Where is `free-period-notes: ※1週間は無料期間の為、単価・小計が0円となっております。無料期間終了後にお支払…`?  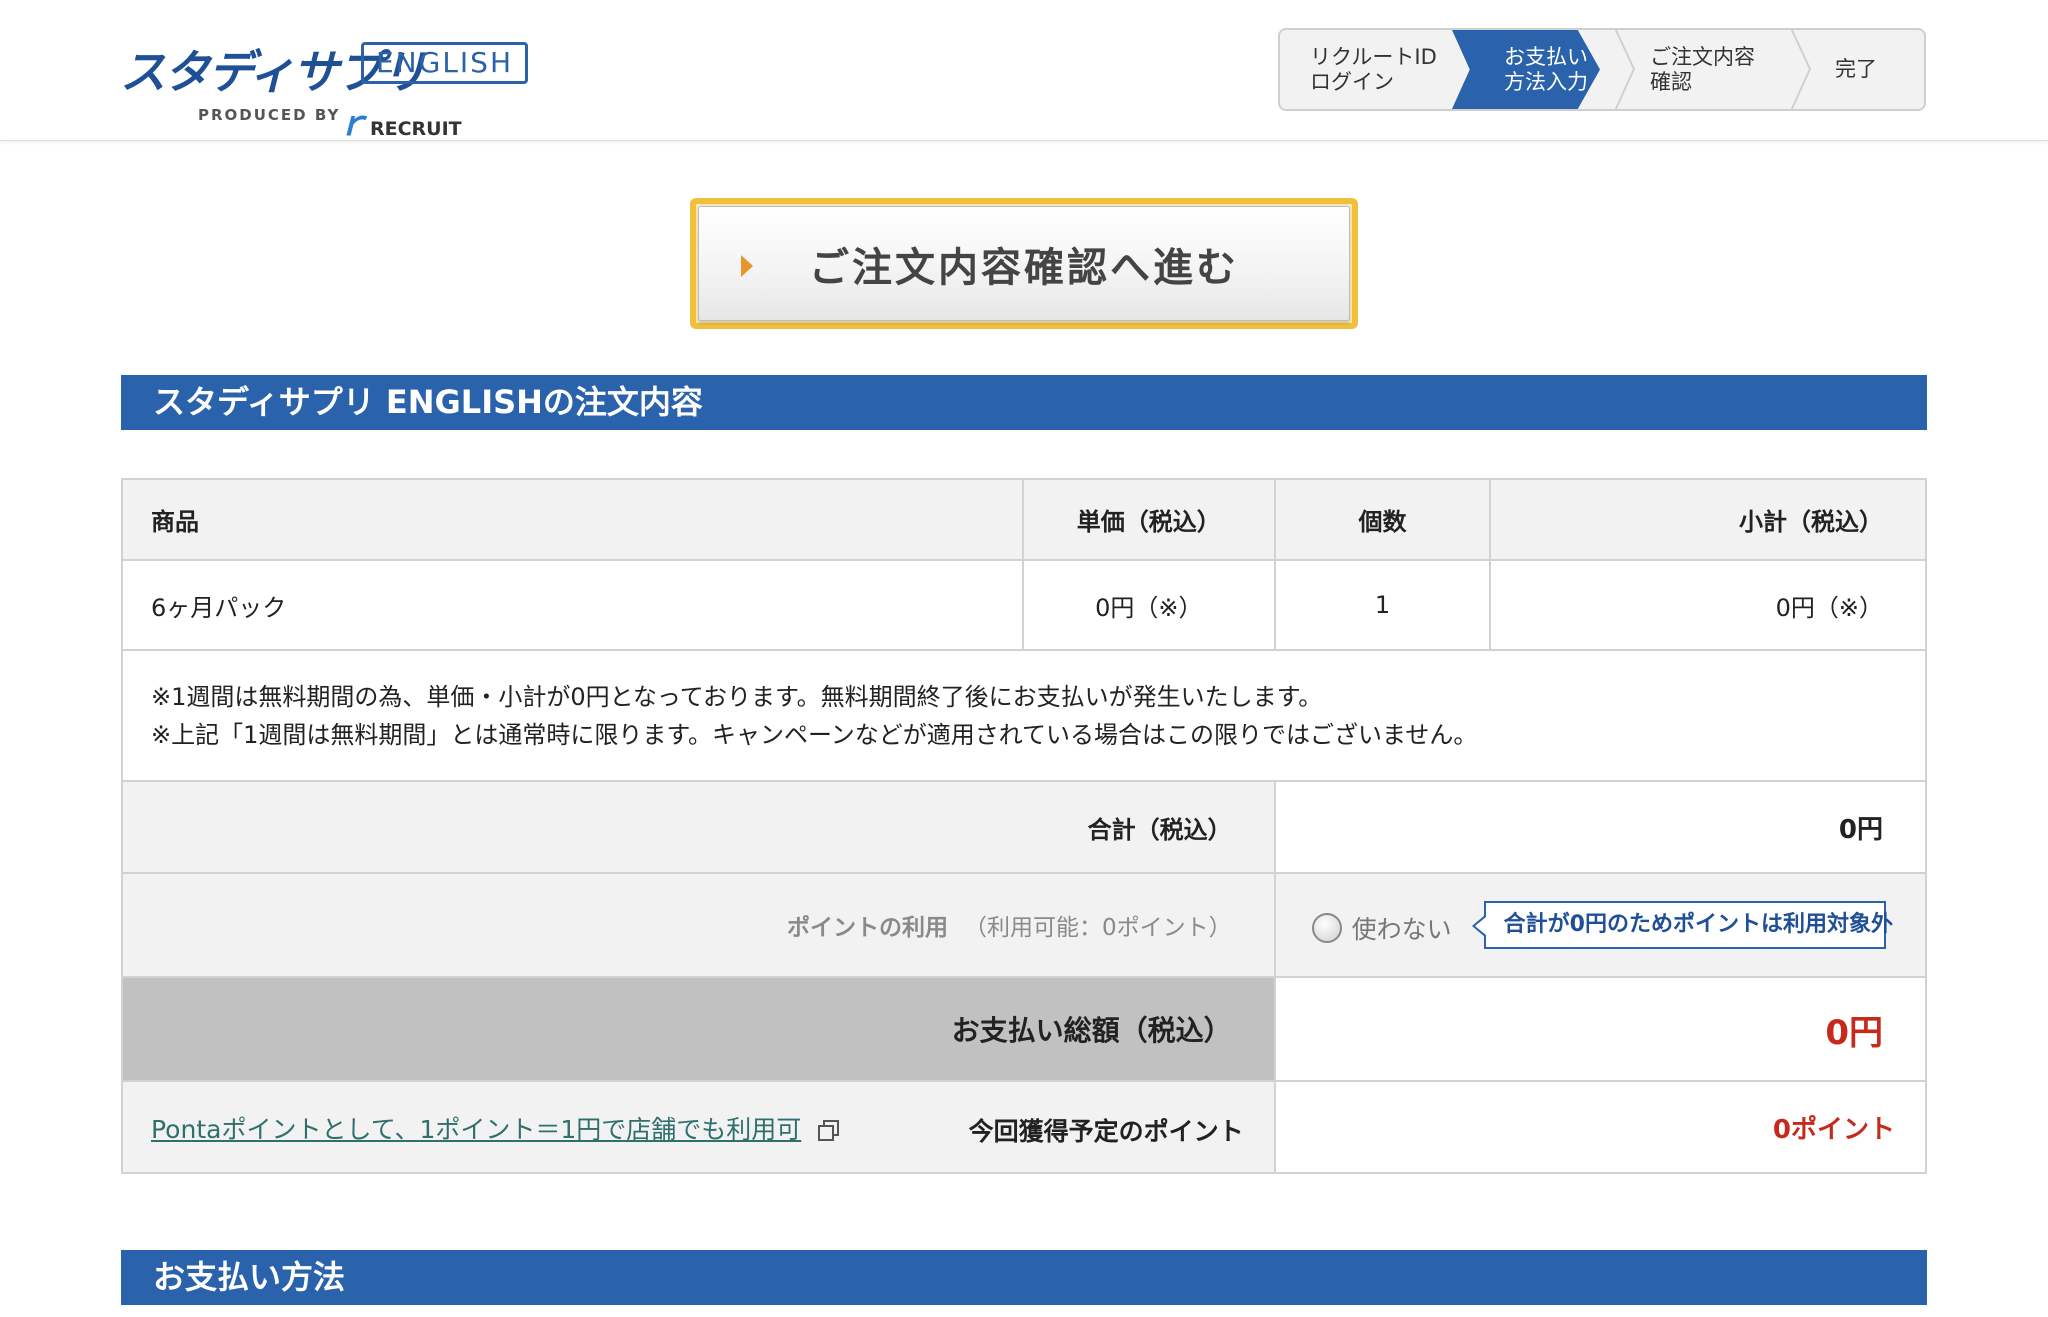 free-period-notes: ※1週間は無料期間の為、単価・小計が0円となっております。無料期間終了後にお支払… is located at coordinates (1024, 715).